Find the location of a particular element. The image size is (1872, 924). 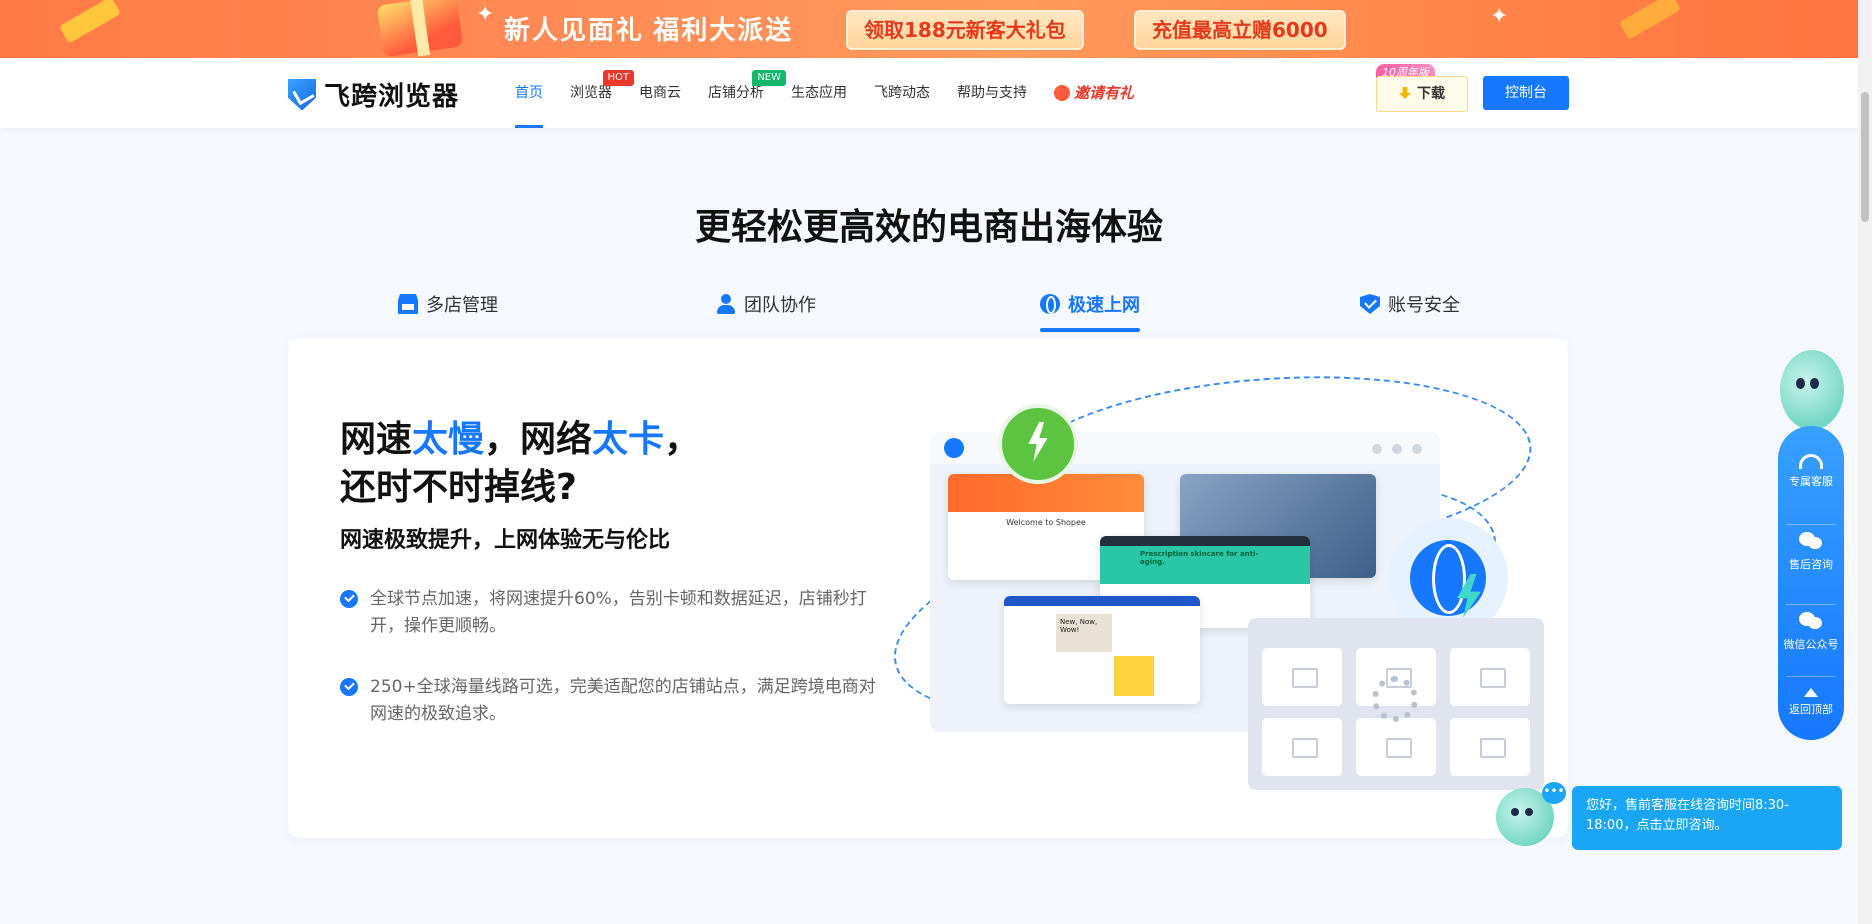

chat-dots-icon: ••• is located at coordinates (1554, 793).